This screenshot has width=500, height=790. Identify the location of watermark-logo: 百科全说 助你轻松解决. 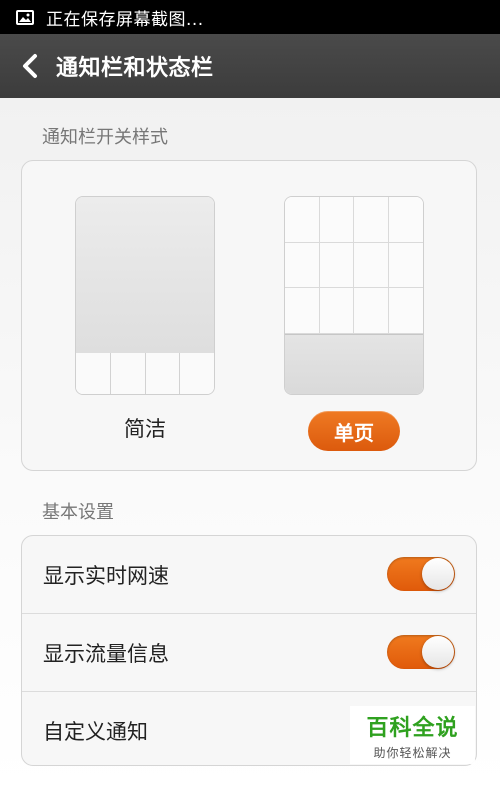
(412, 735).